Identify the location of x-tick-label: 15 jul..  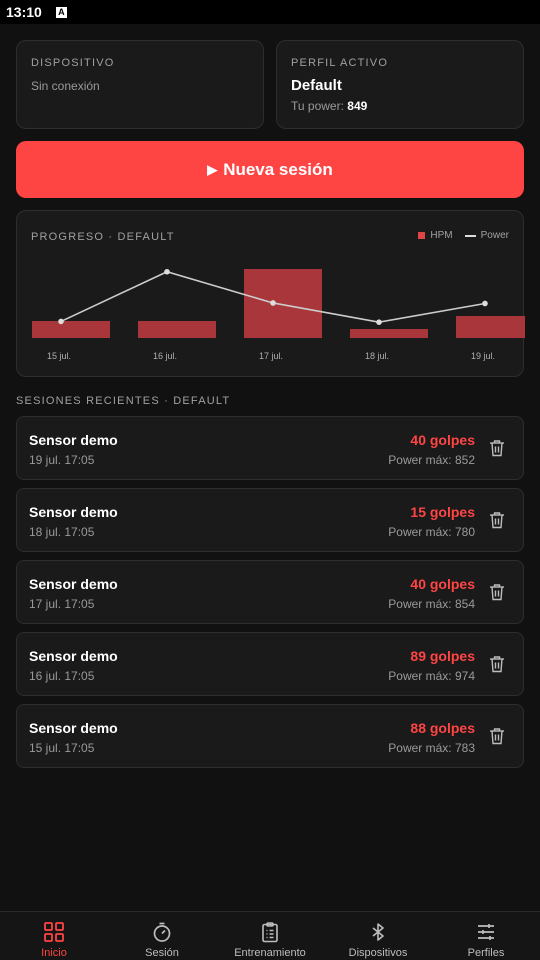
(59, 356).